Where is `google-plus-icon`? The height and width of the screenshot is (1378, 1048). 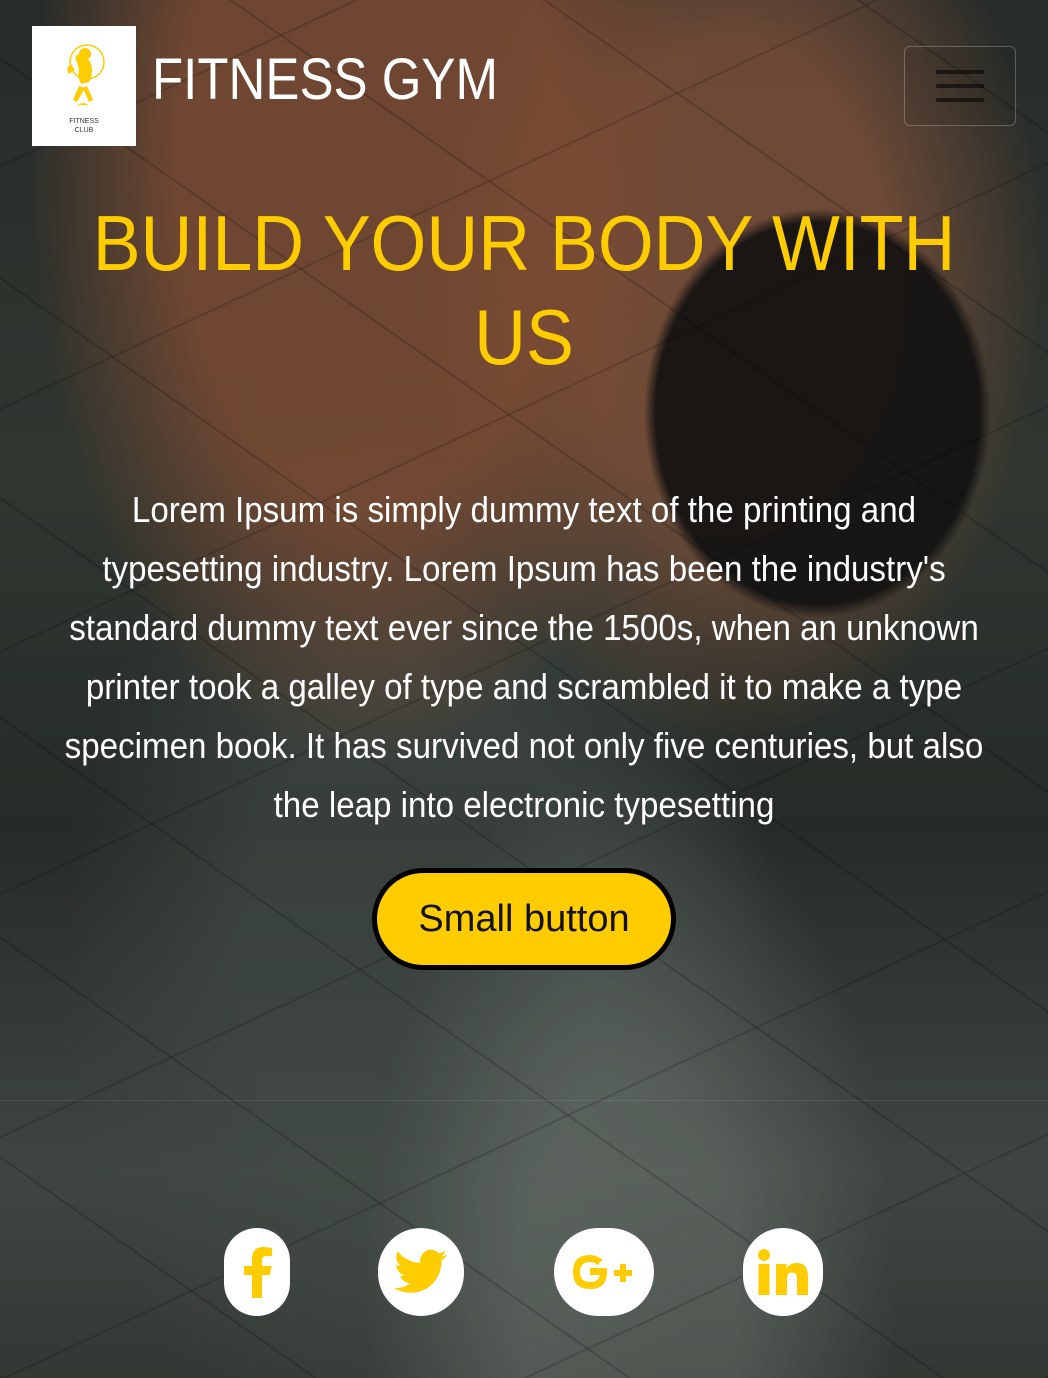 google-plus-icon is located at coordinates (602, 1272).